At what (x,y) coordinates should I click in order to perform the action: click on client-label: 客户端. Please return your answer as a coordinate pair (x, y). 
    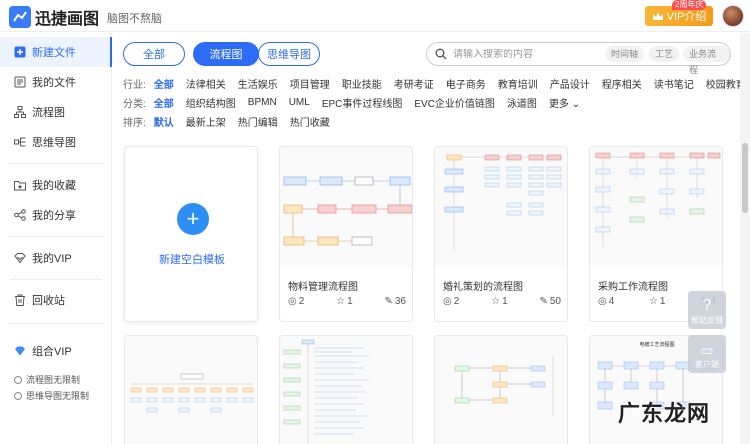
    Looking at the image, I should click on (707, 364).